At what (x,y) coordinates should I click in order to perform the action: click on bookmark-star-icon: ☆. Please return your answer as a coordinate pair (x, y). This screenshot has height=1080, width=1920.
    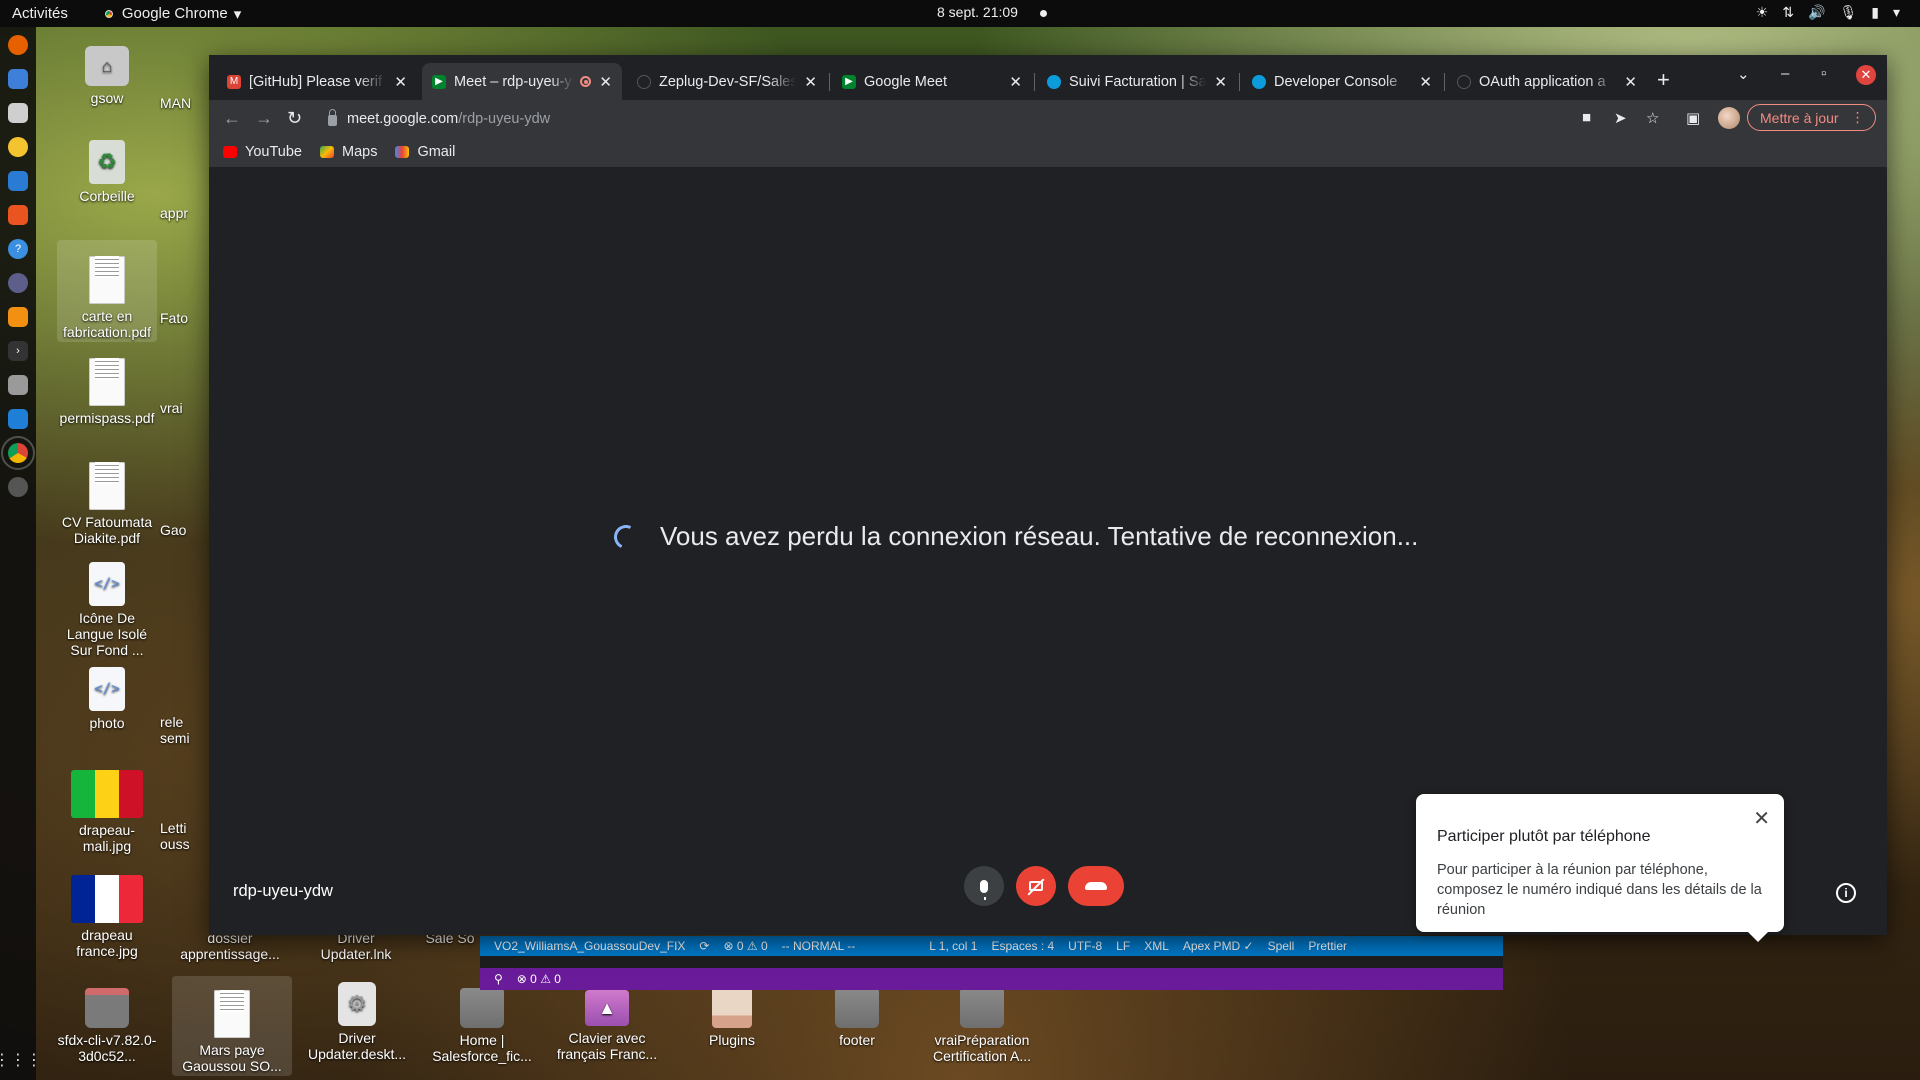
    Looking at the image, I should click on (1652, 118).